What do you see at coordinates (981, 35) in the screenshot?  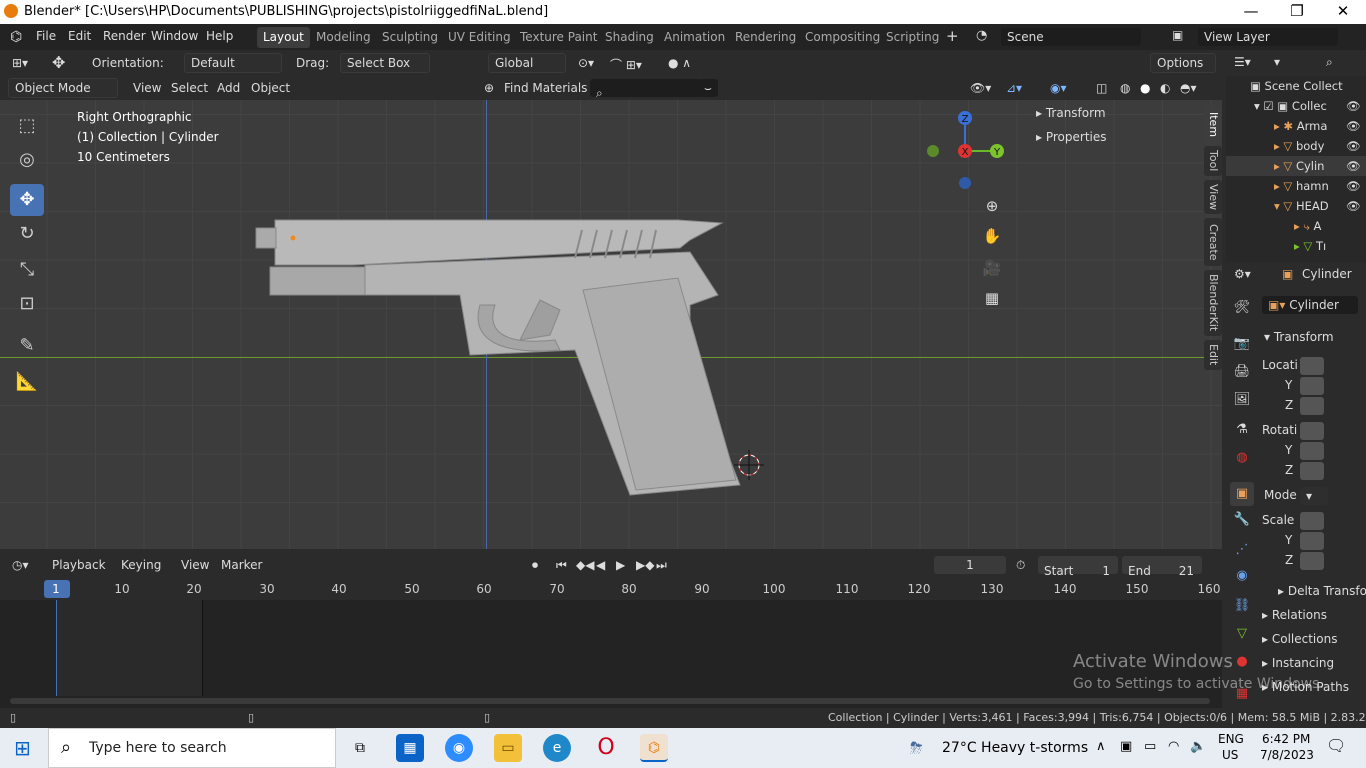 I see `scene-icon: ◔` at bounding box center [981, 35].